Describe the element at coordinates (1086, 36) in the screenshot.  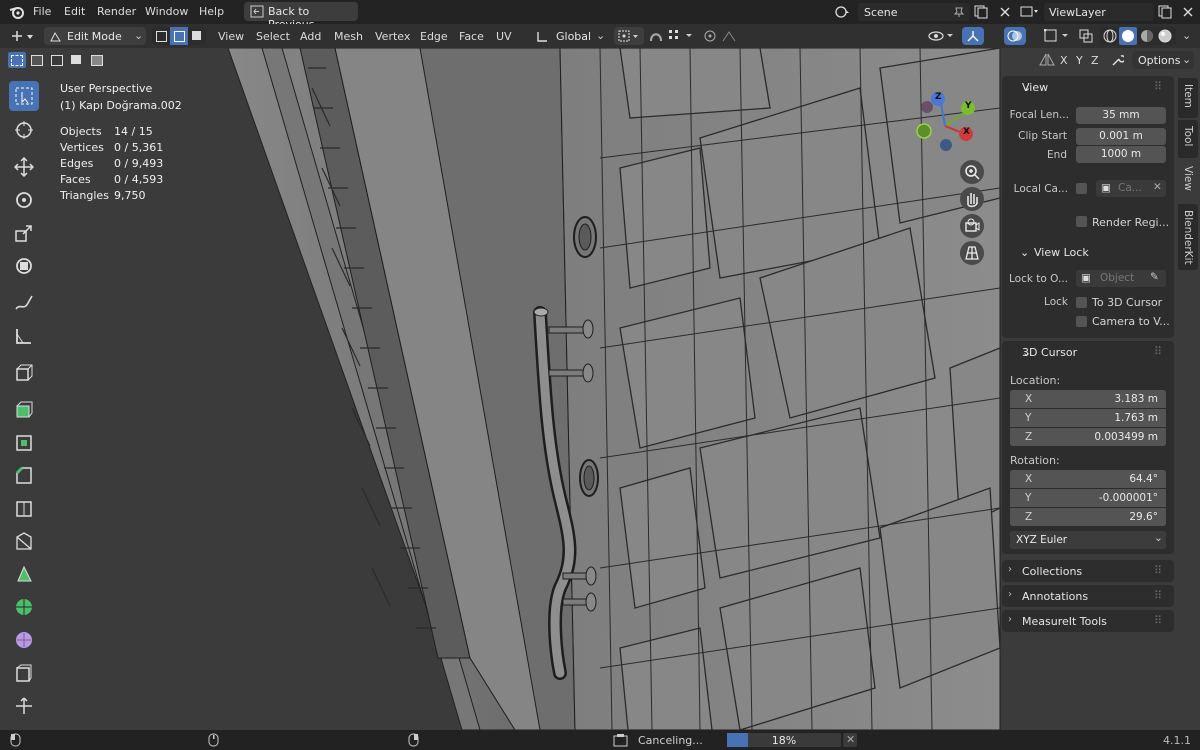
I see `xray-icon` at that location.